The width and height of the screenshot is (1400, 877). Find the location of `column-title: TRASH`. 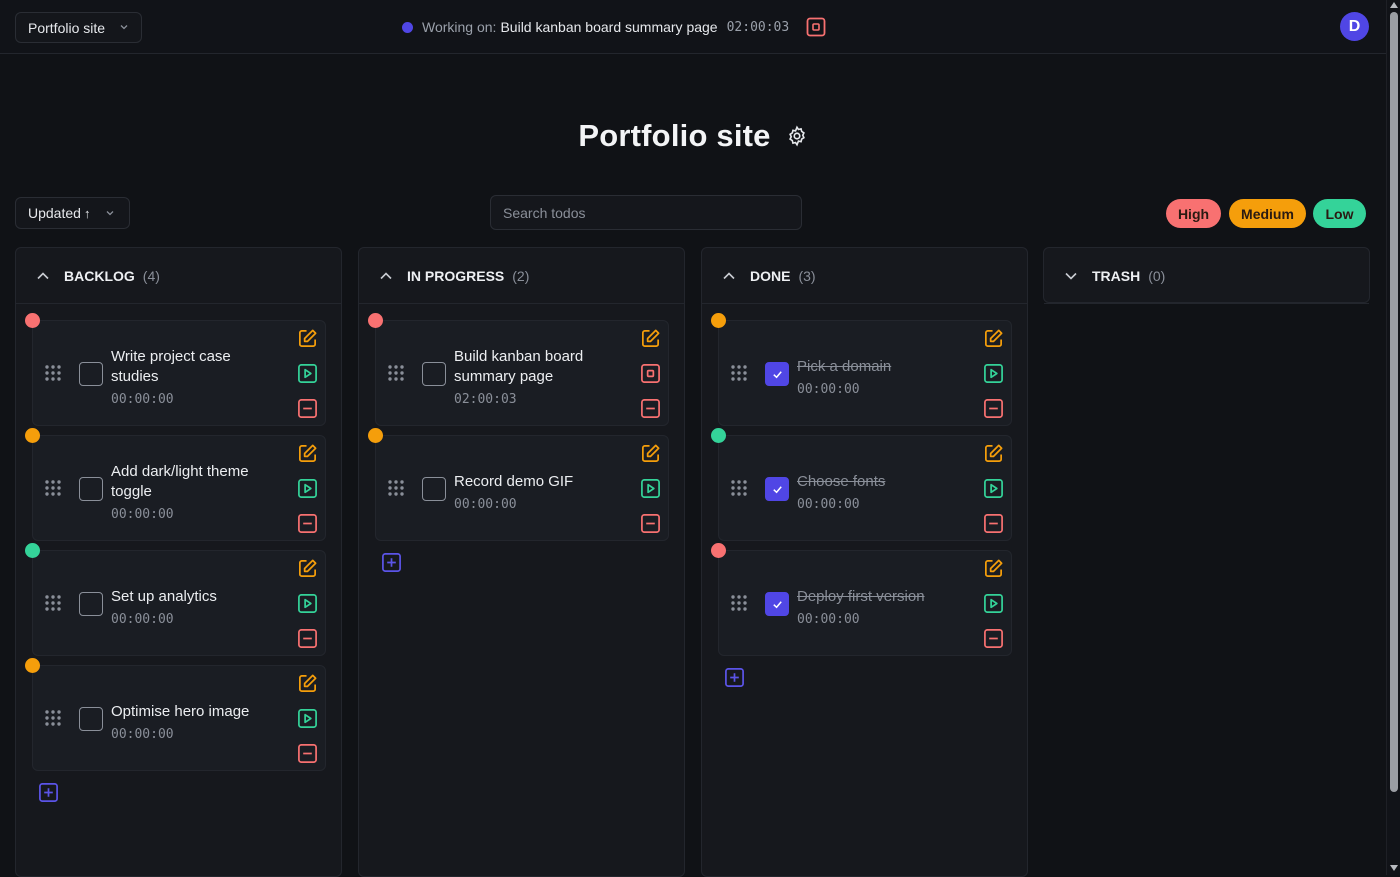

column-title: TRASH is located at coordinates (1116, 275).